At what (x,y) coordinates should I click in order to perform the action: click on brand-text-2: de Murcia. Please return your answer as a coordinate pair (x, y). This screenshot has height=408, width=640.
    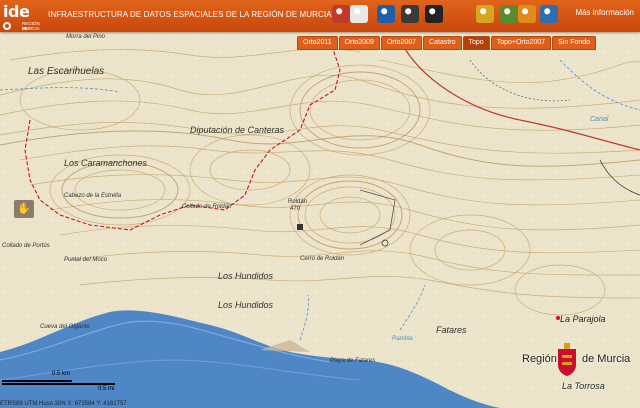
    Looking at the image, I should click on (606, 359).